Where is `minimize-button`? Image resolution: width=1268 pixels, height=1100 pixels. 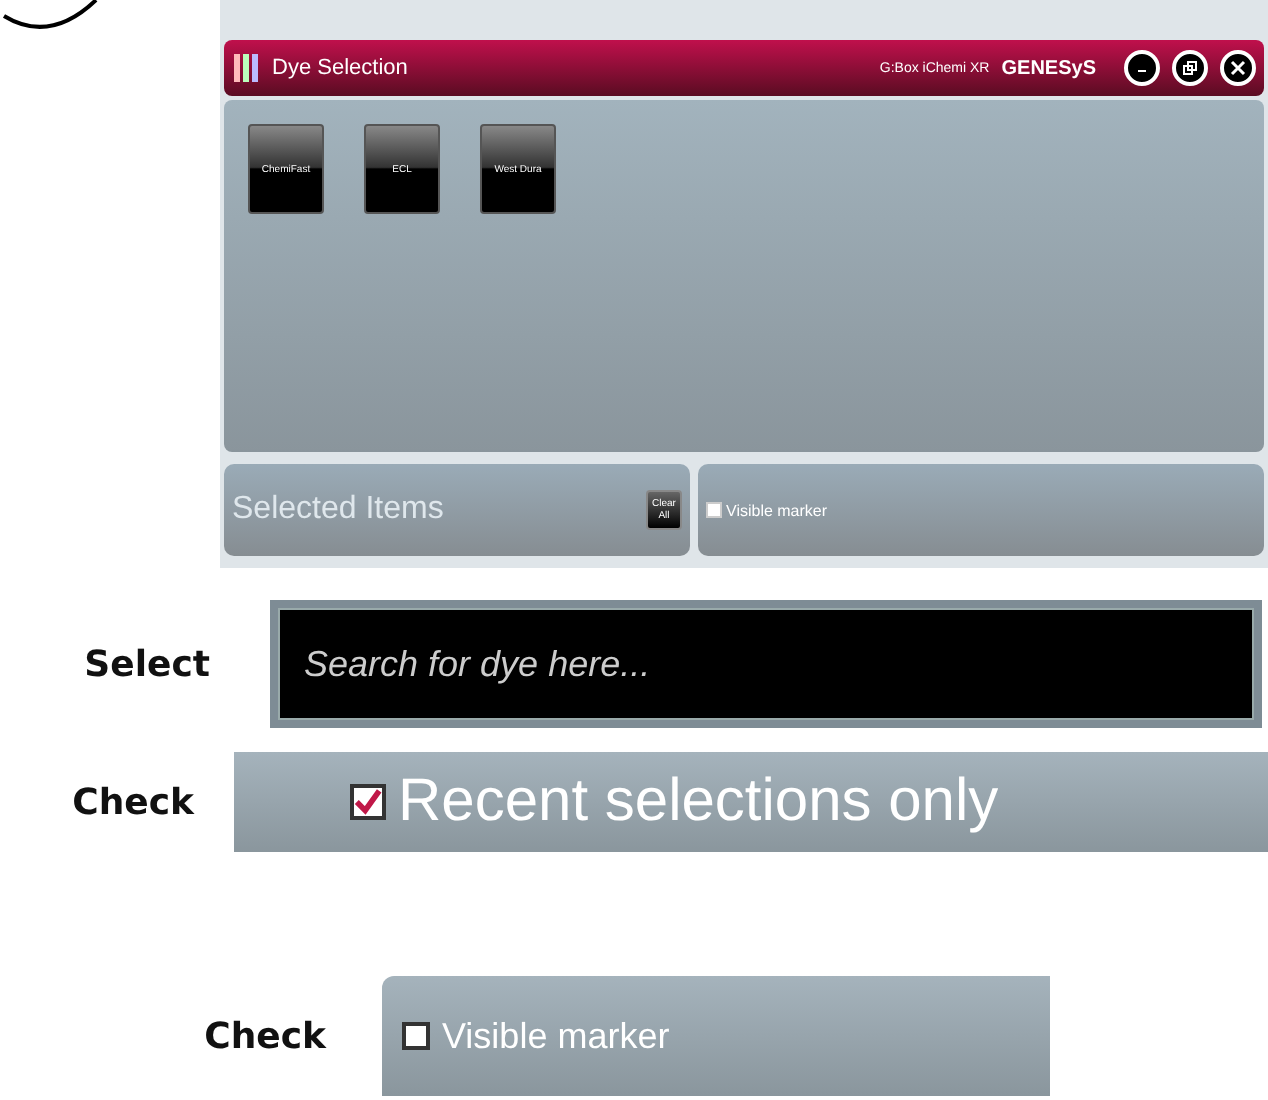
minimize-button is located at coordinates (1142, 68).